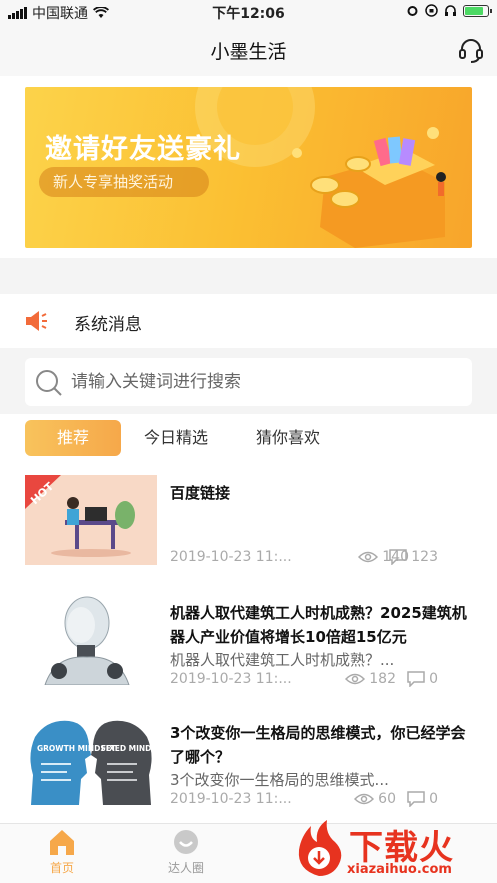  What do you see at coordinates (248, 12) in the screenshot?
I see `status-bar: 中国联通 下午12:06` at bounding box center [248, 12].